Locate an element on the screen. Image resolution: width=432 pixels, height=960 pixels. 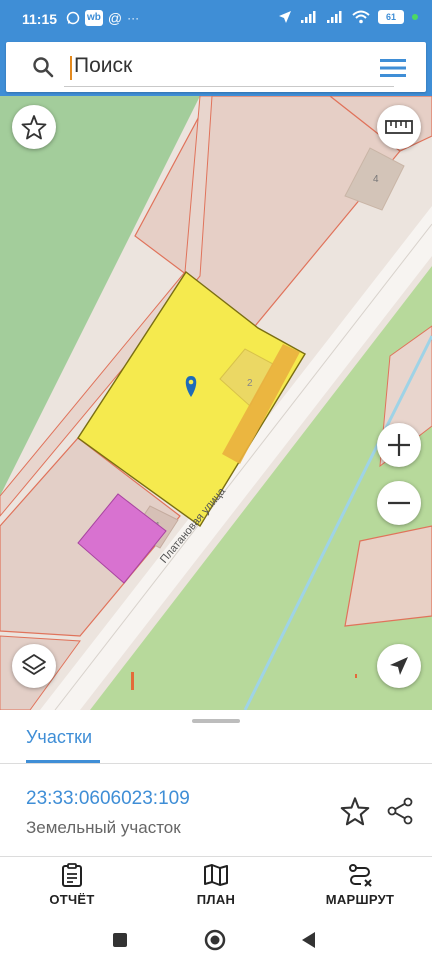
status-dot is located at coordinates (415, 17).